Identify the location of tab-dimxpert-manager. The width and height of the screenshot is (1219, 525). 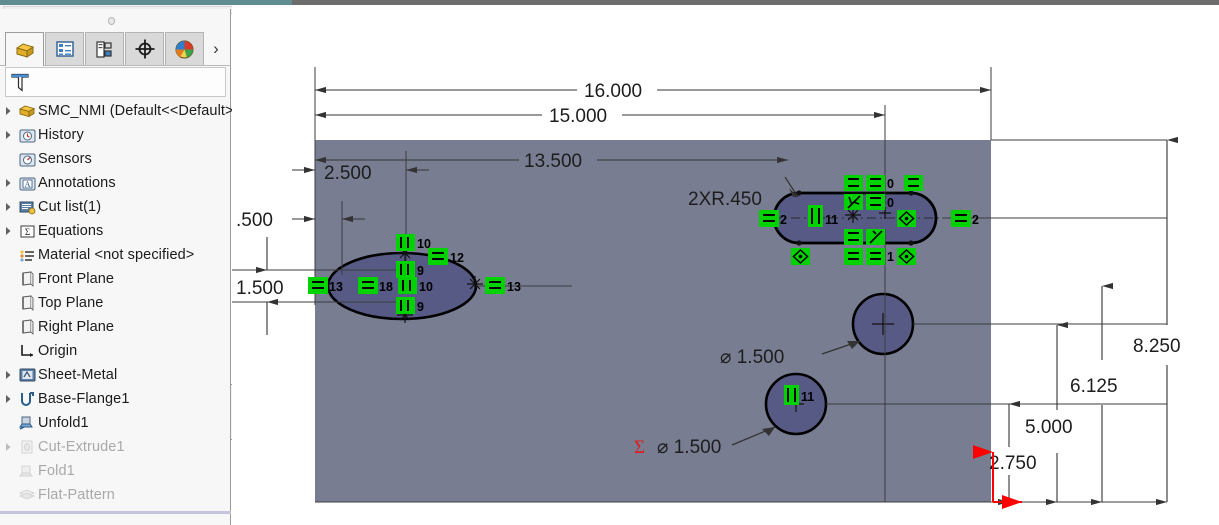
(144, 48).